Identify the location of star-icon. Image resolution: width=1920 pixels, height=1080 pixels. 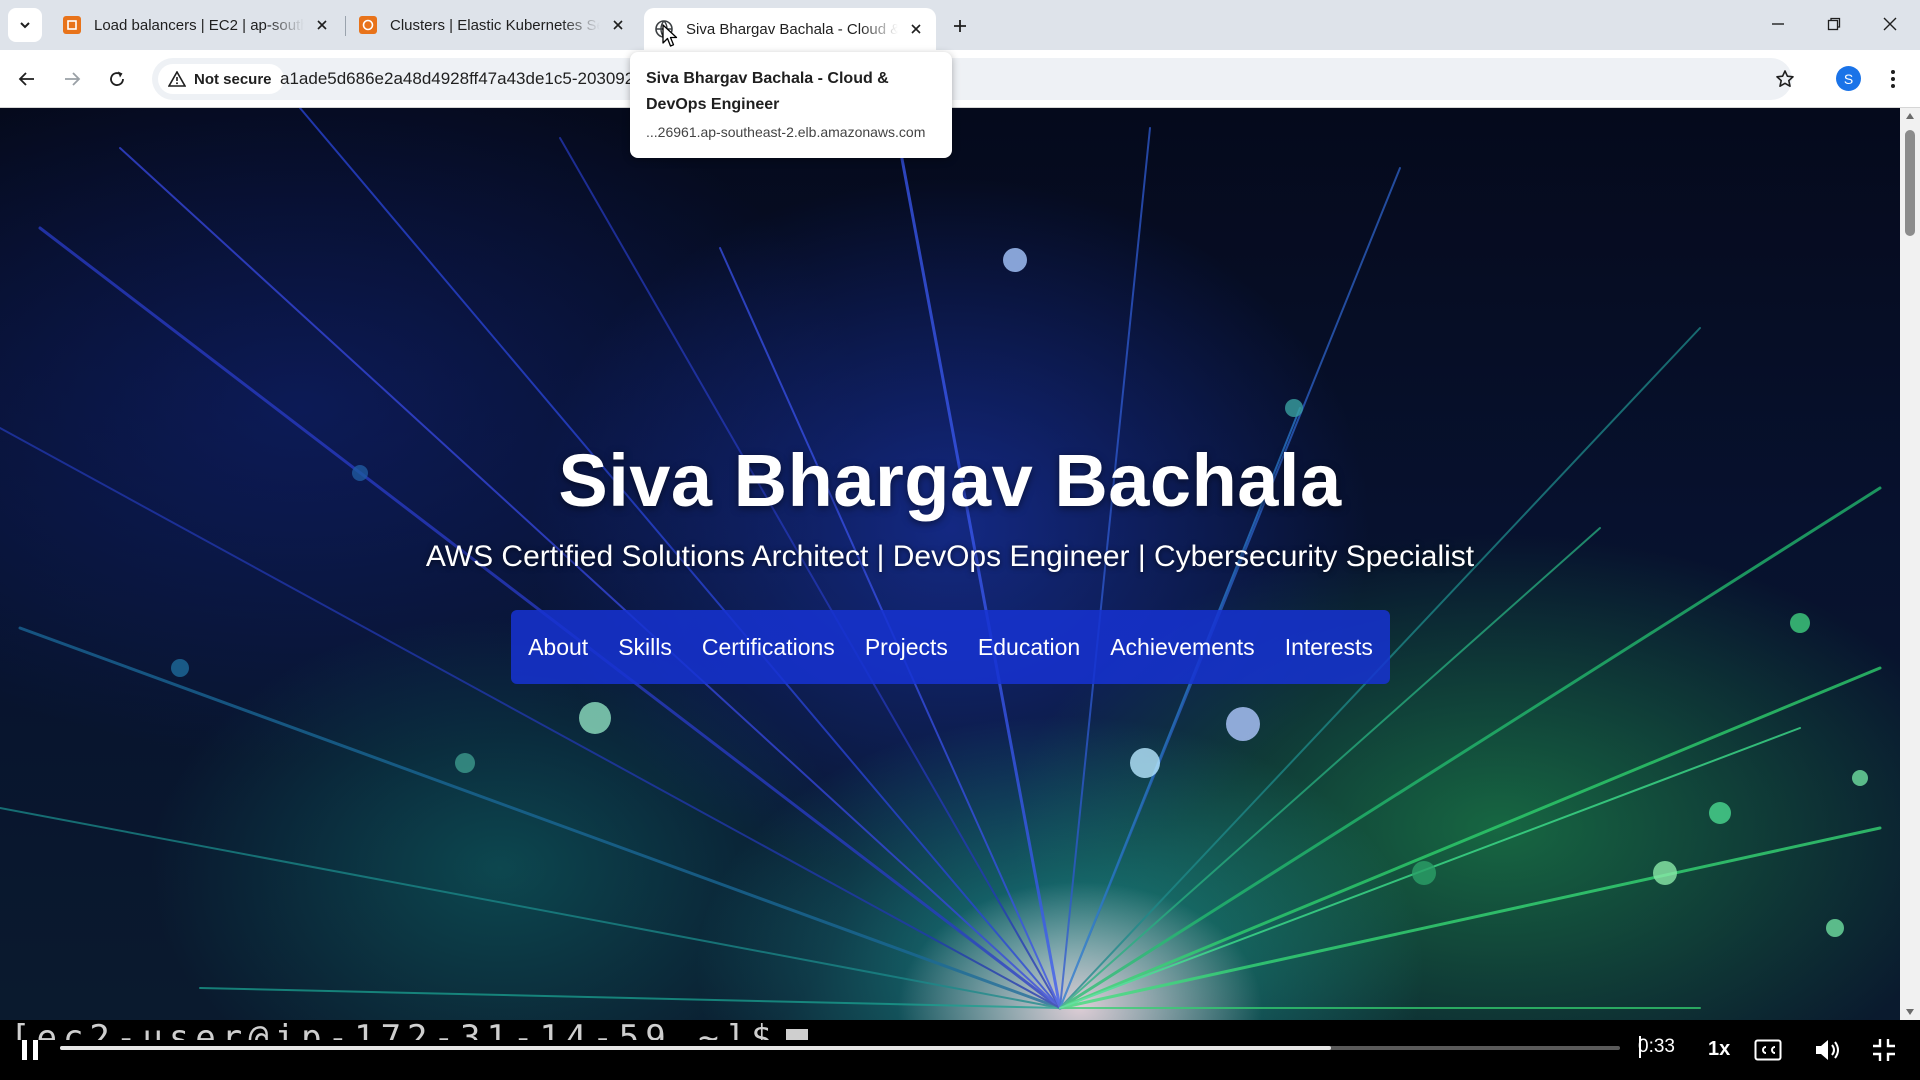
(1785, 78).